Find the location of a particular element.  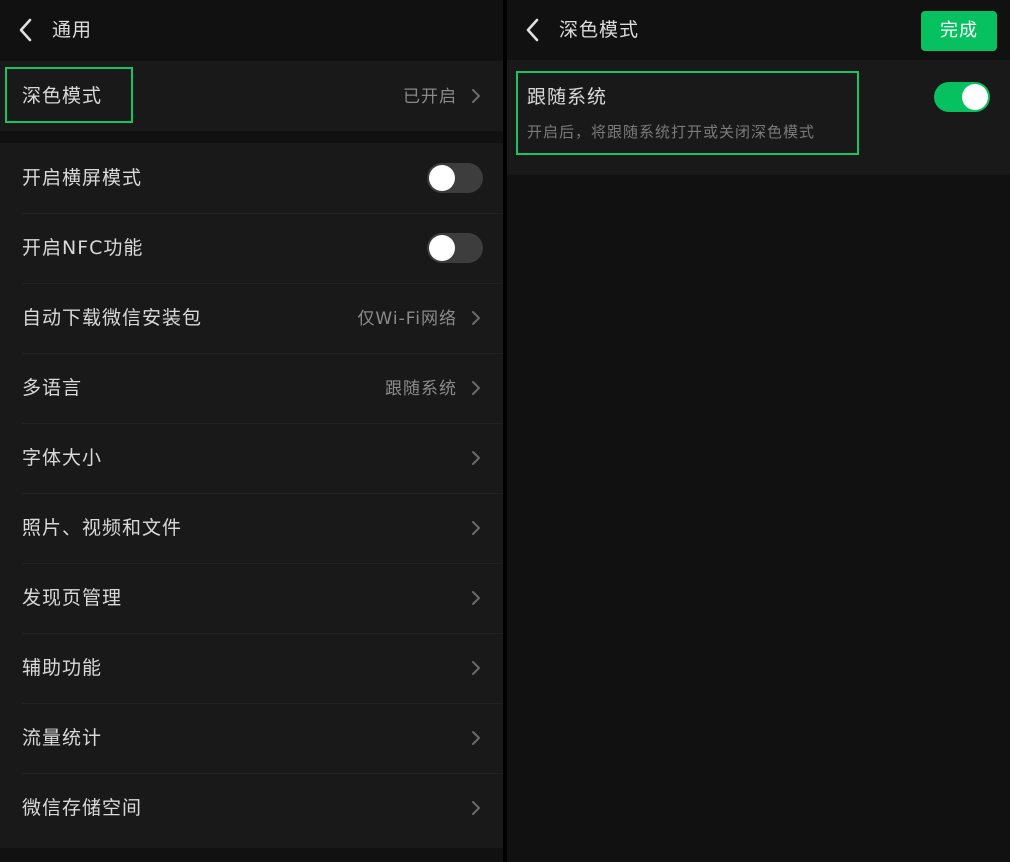

language-label: 多语言 is located at coordinates (52, 388).